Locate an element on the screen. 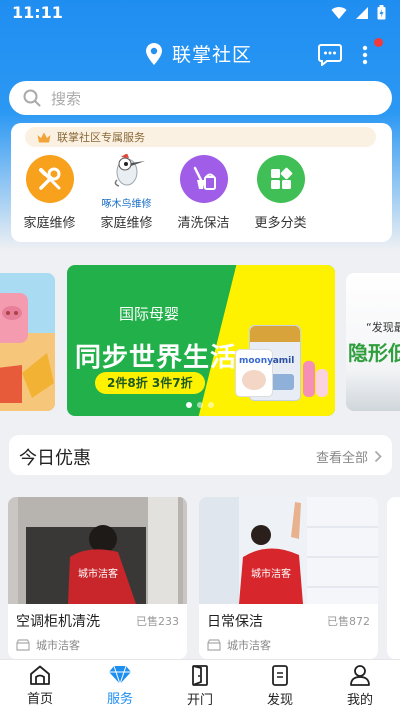  tab-discover: 发现 is located at coordinates (280, 685).